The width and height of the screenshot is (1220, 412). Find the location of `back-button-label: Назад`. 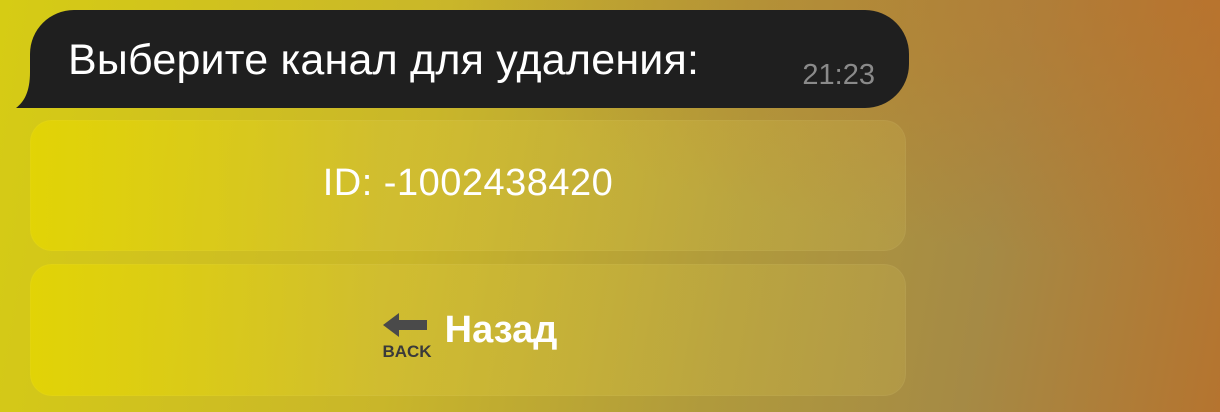

back-button-label: Назад is located at coordinates (501, 329).